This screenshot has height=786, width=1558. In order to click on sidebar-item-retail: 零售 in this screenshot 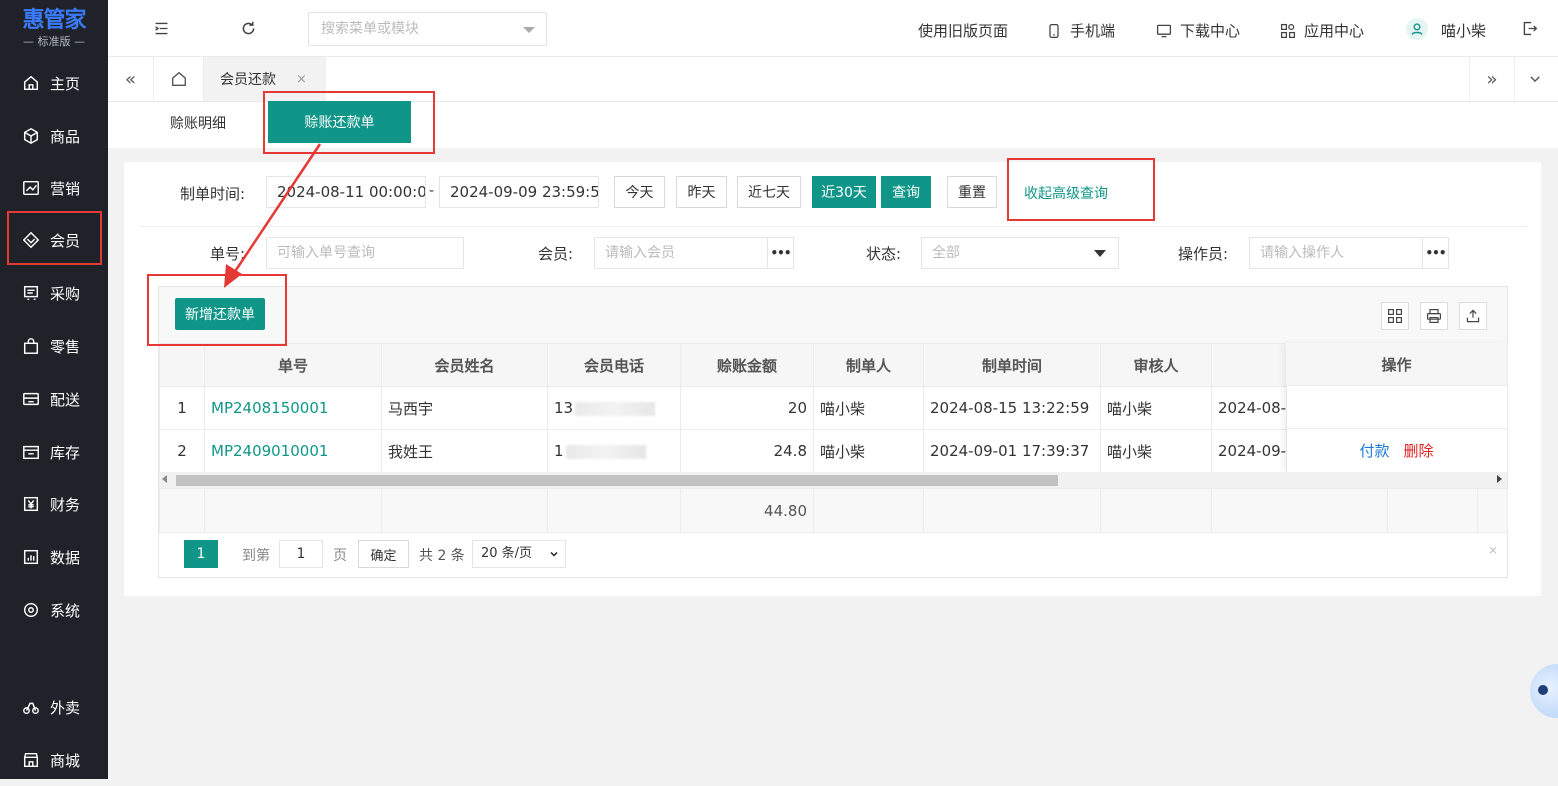, I will do `click(54, 346)`.